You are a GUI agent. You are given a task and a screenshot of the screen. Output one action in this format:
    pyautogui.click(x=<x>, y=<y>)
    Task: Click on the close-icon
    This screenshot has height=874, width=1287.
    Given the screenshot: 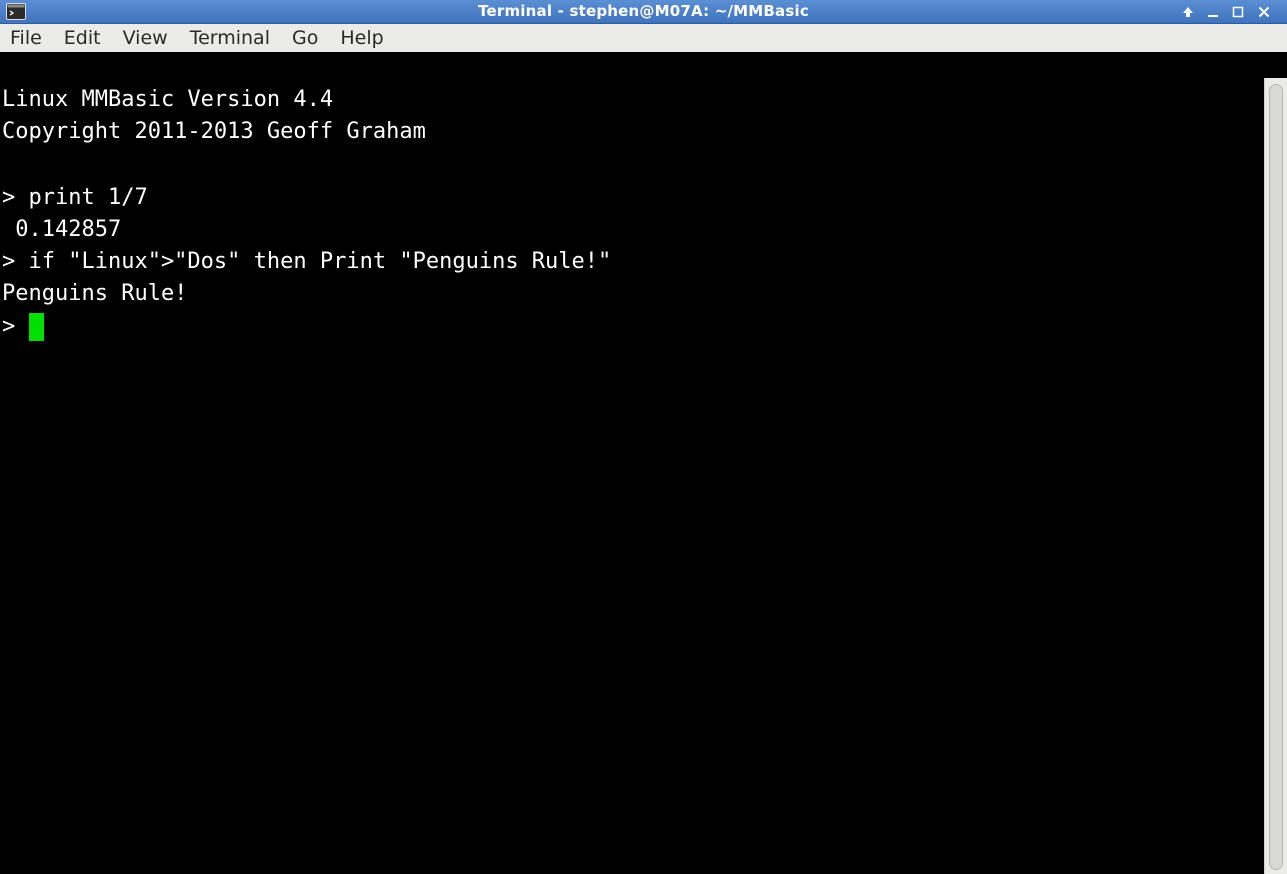 What is the action you would take?
    pyautogui.click(x=1264, y=12)
    